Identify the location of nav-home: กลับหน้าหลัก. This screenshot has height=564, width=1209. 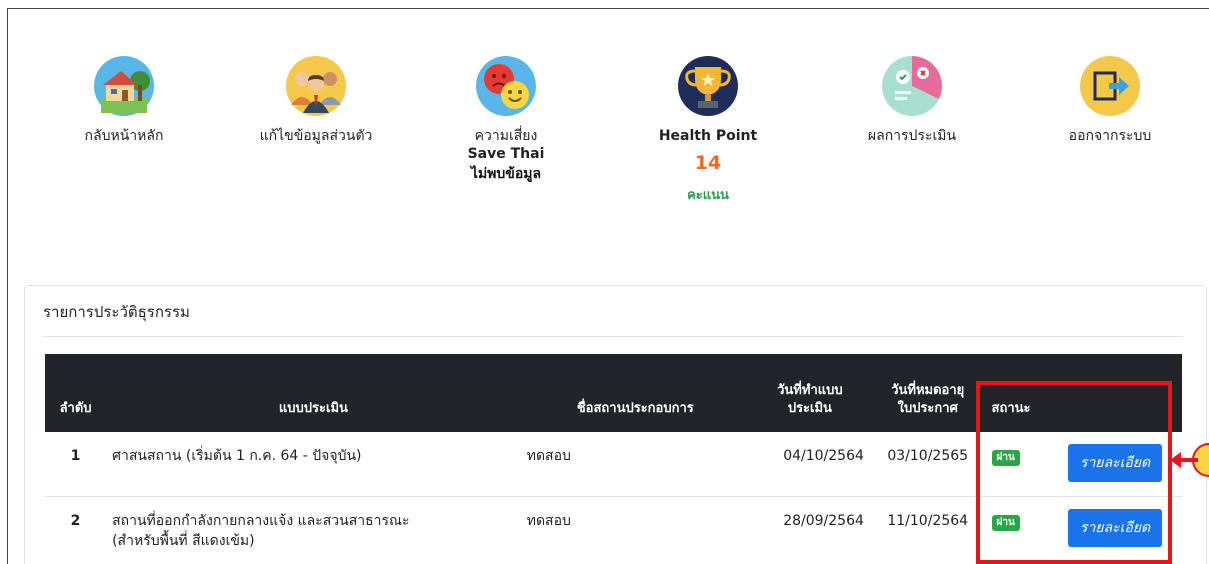
(124, 100).